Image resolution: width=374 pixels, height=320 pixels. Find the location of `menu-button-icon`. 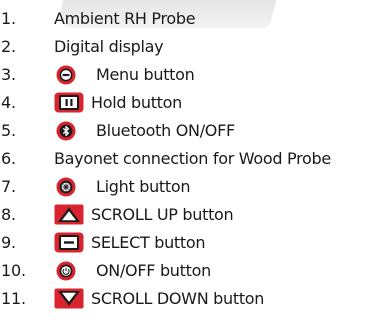

menu-button-icon is located at coordinates (66, 75).